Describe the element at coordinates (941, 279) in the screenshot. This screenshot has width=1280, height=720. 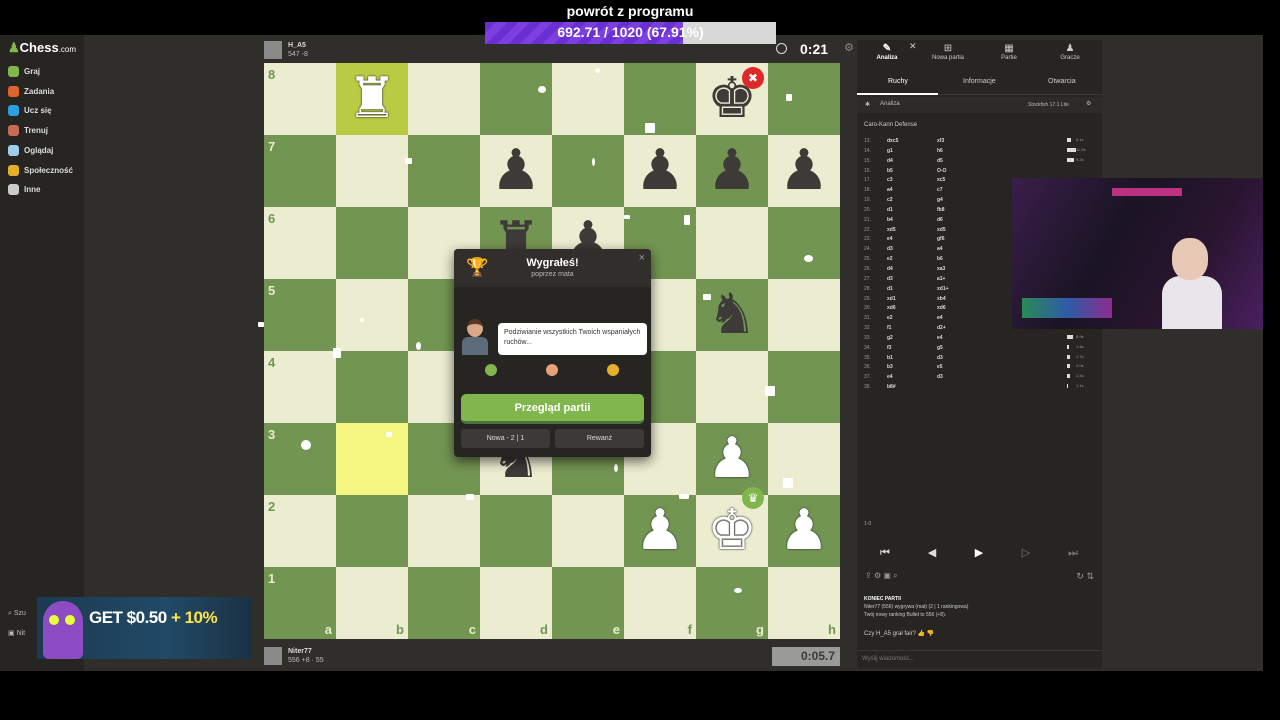
I see `black-move: a1+` at that location.